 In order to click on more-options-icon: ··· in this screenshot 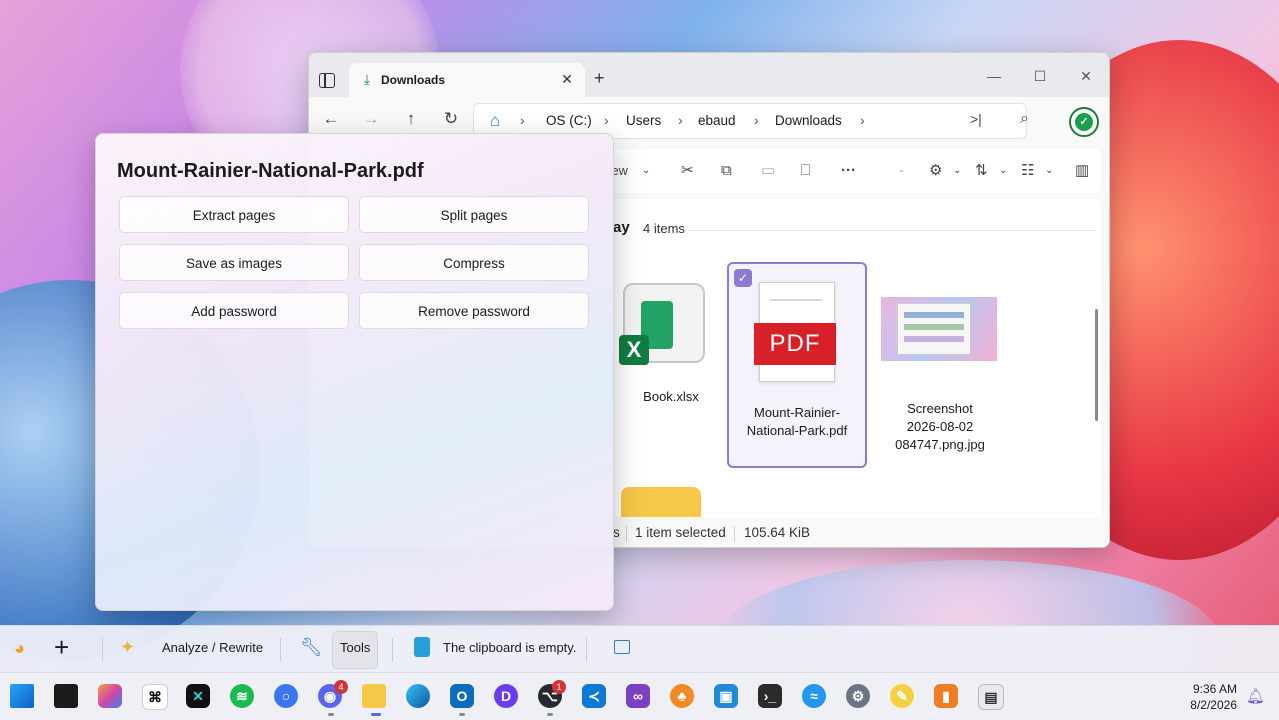, I will do `click(848, 171)`.